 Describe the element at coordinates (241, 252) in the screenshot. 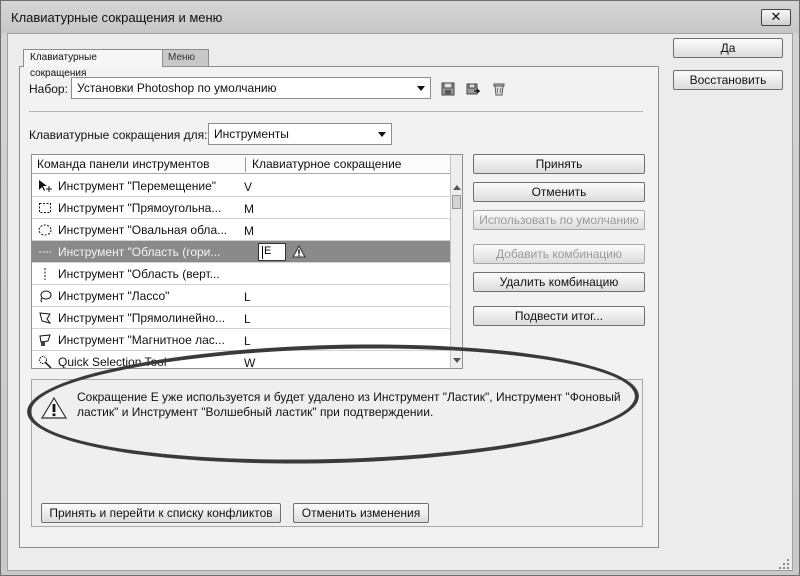

I see `table-row-selected: Инструмент "Область (гори... E` at that location.